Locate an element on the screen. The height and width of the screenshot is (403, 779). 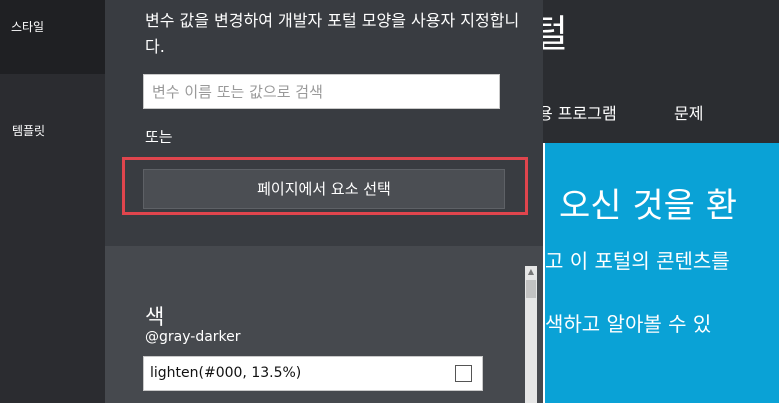
panel-description: 변수 값을 변경하여 개발자 포털 모양을 사용자 지정합니다. is located at coordinates (332, 33).